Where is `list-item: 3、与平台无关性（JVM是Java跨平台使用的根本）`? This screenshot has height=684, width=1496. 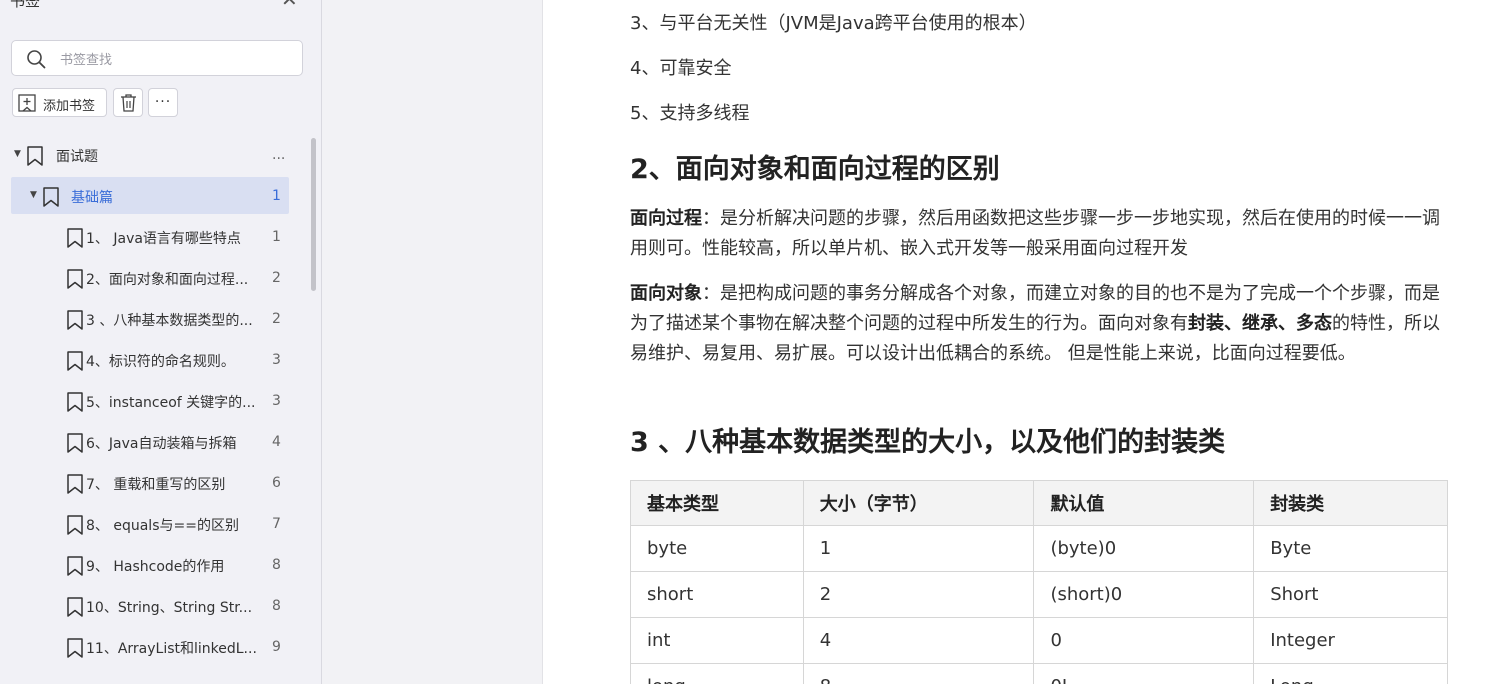
list-item: 3、与平台无关性（JVM是Java跨平台使用的根本） is located at coordinates (833, 23).